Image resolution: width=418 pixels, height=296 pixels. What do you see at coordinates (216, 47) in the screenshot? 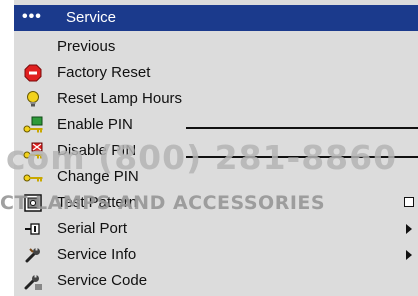
I see `menu-item-previous: Previous` at bounding box center [216, 47].